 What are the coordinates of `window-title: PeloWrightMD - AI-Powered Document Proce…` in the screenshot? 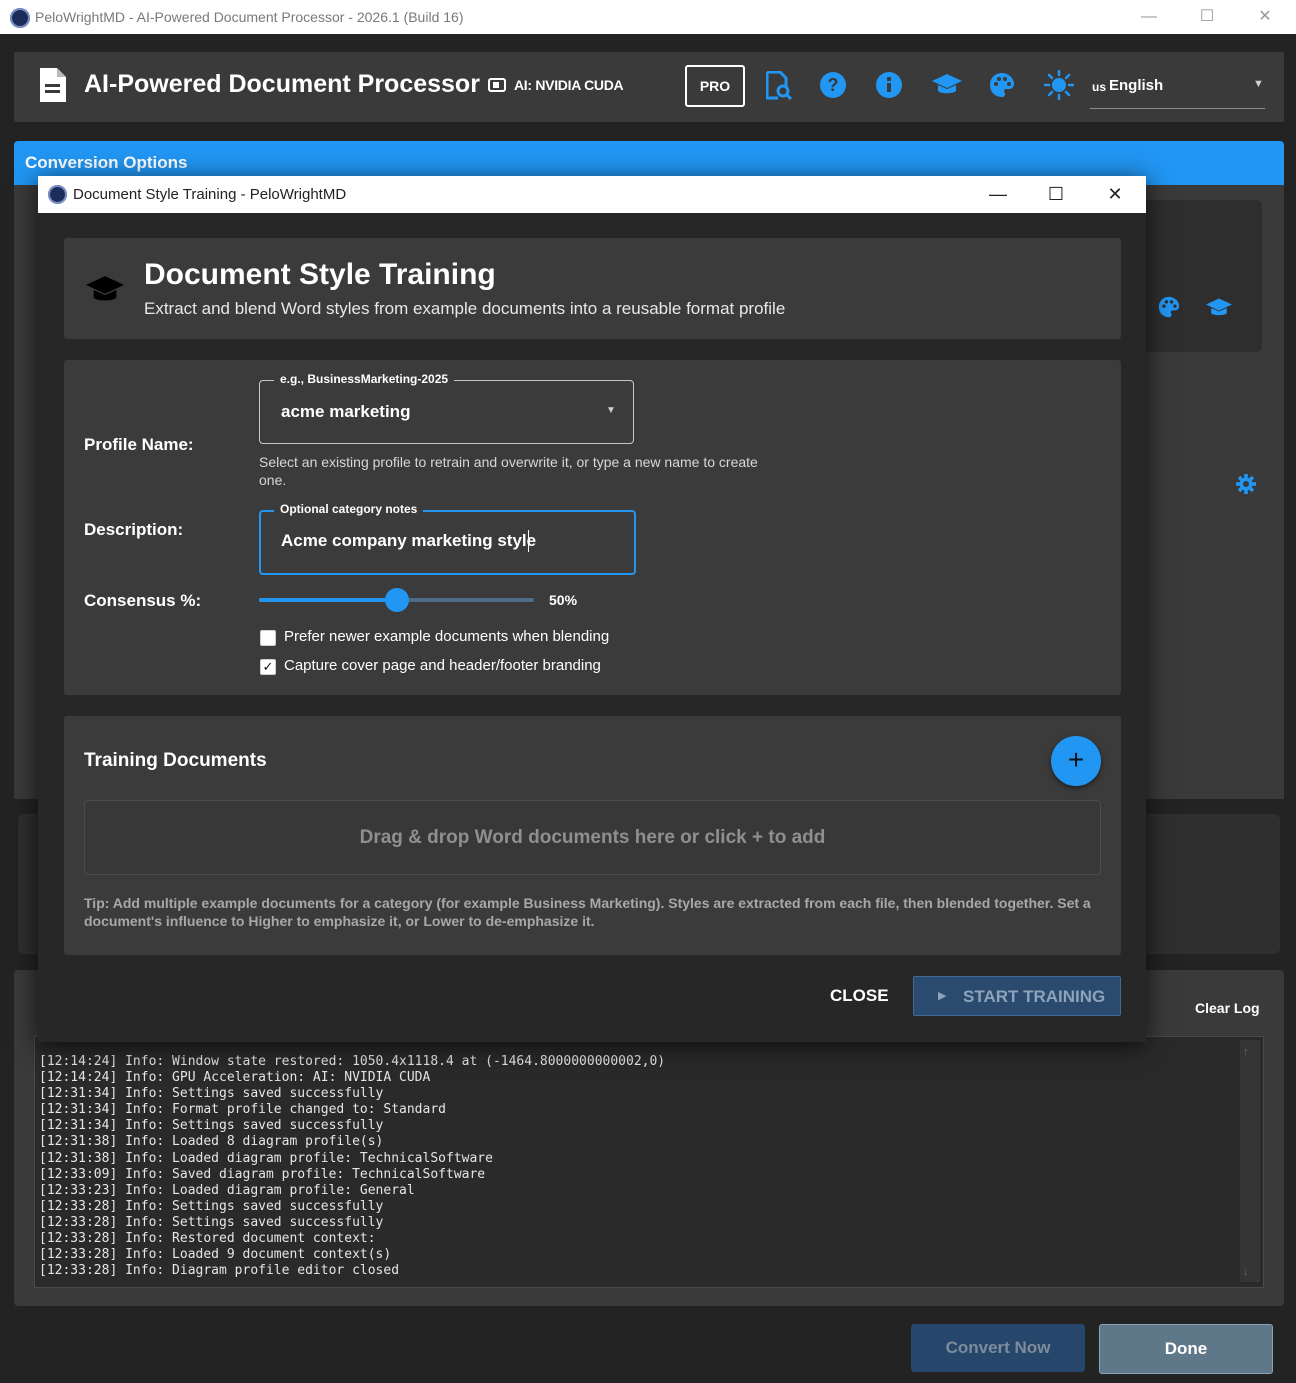 It's located at (249, 17).